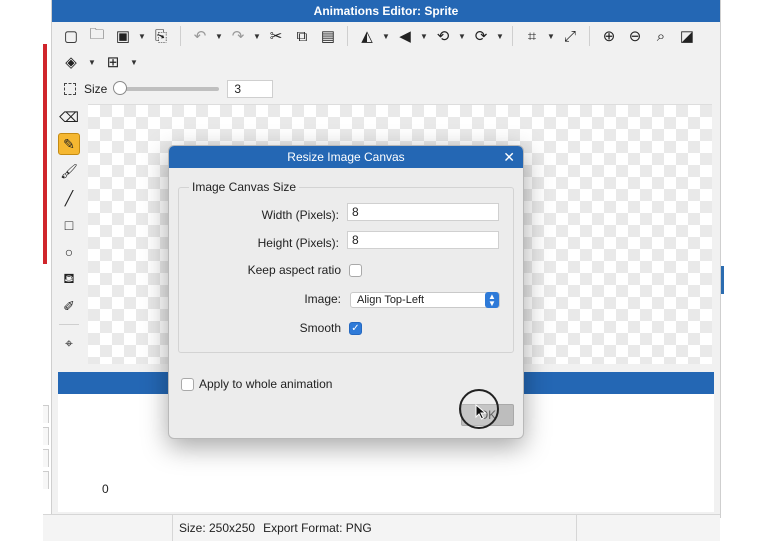  What do you see at coordinates (161, 36) in the screenshot?
I see `export-icon: ⎘` at bounding box center [161, 36].